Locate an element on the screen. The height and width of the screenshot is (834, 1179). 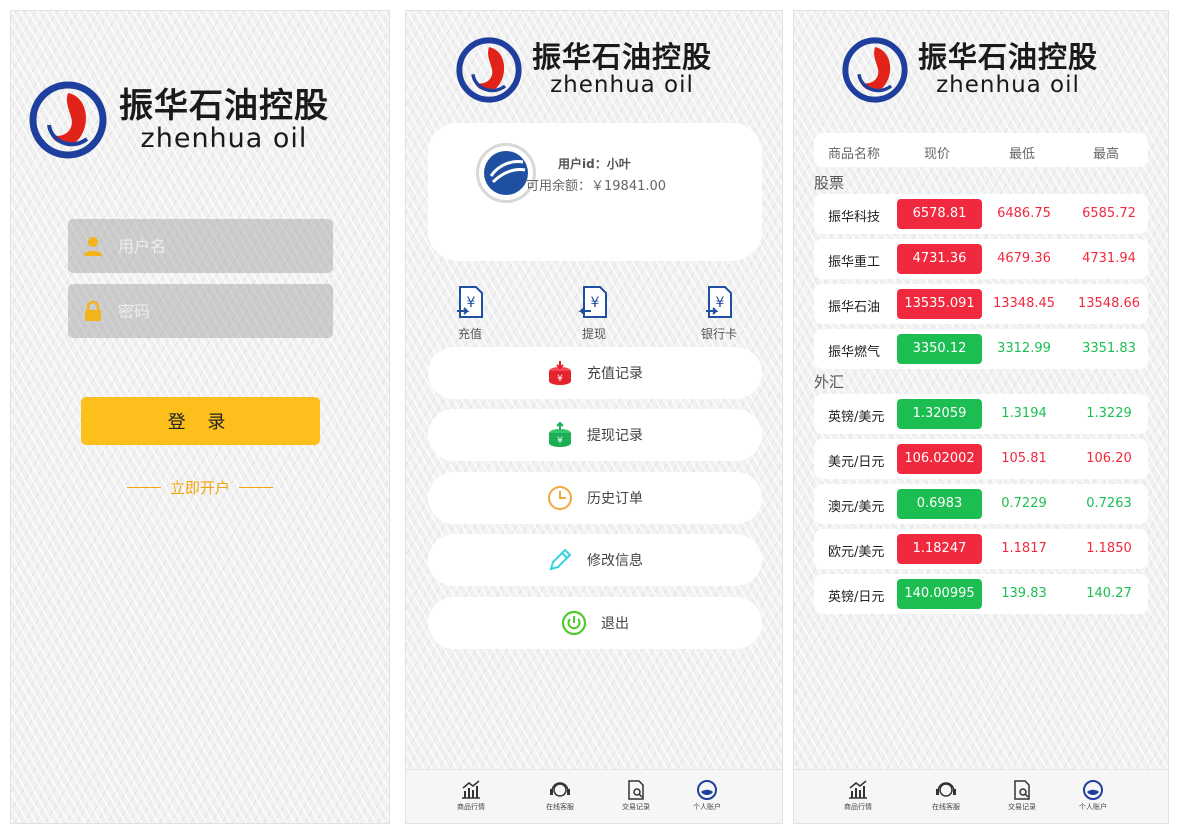
header-high: 最高 is located at coordinates (1106, 154).